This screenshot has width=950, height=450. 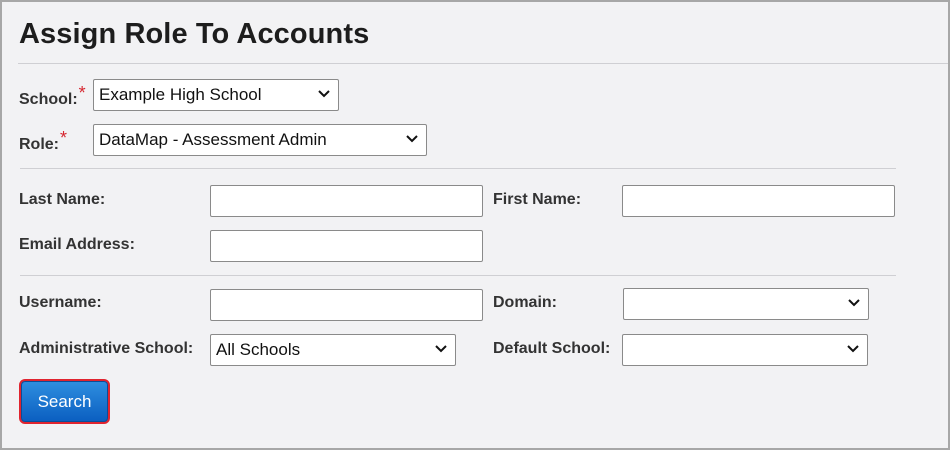 What do you see at coordinates (745, 350) in the screenshot?
I see `default-school-select` at bounding box center [745, 350].